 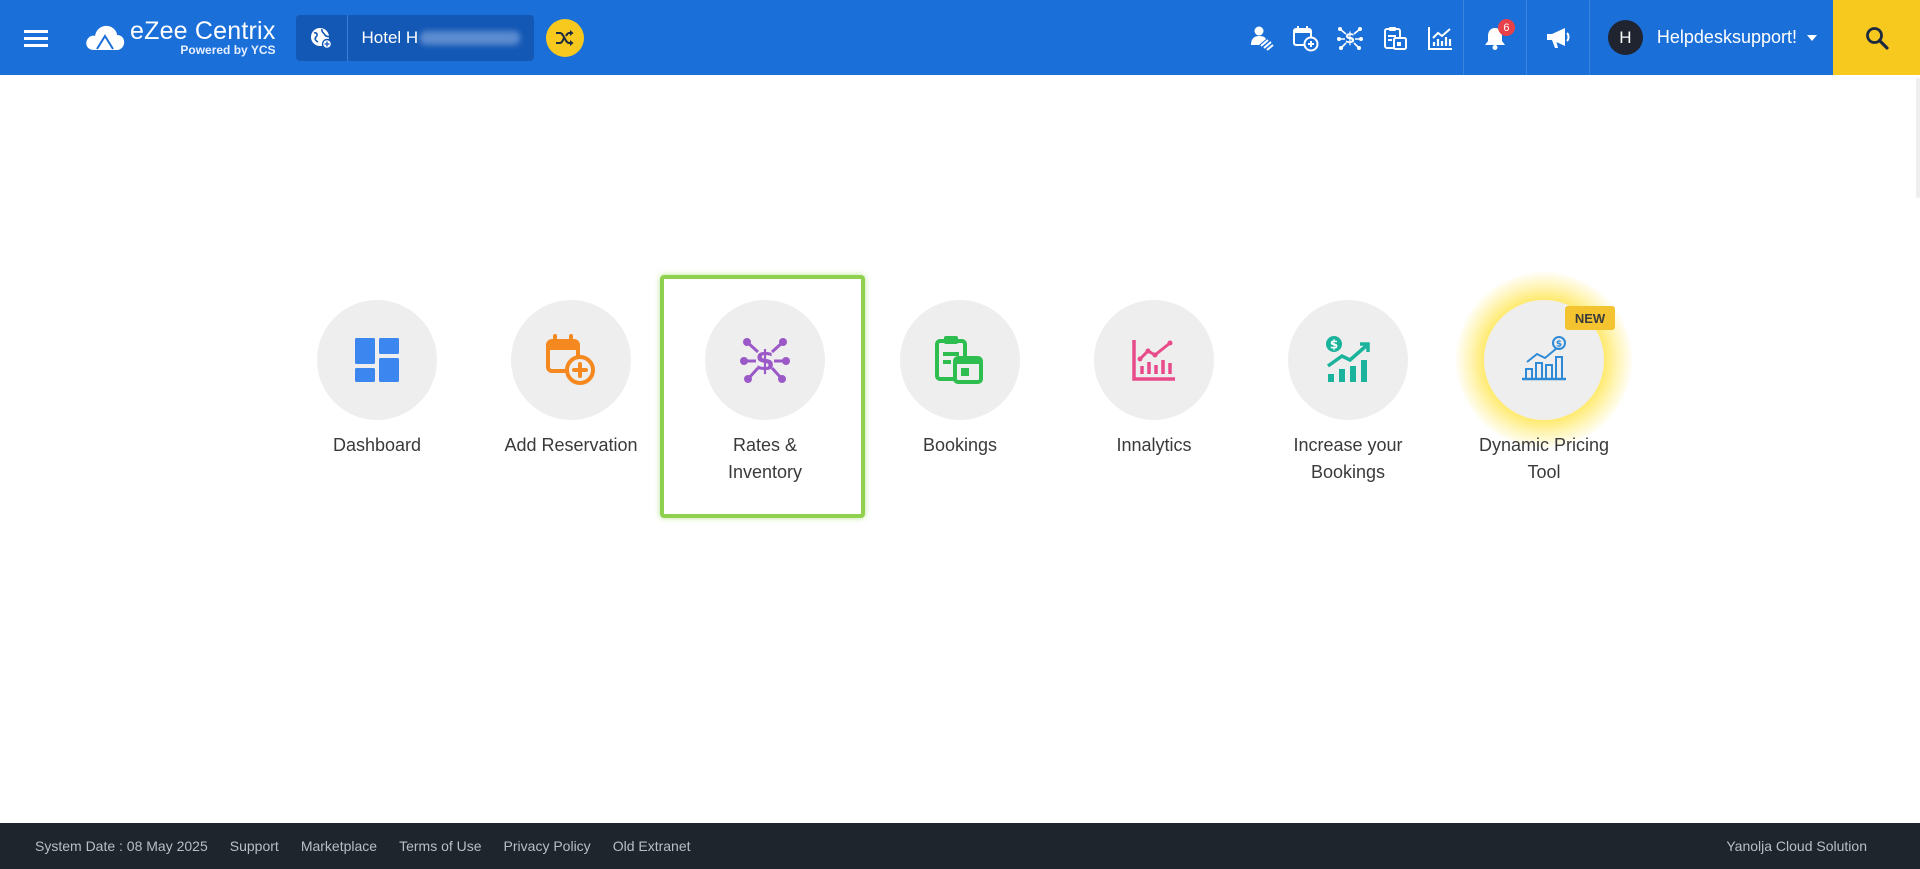 What do you see at coordinates (1625, 37) in the screenshot?
I see `avatar: H` at bounding box center [1625, 37].